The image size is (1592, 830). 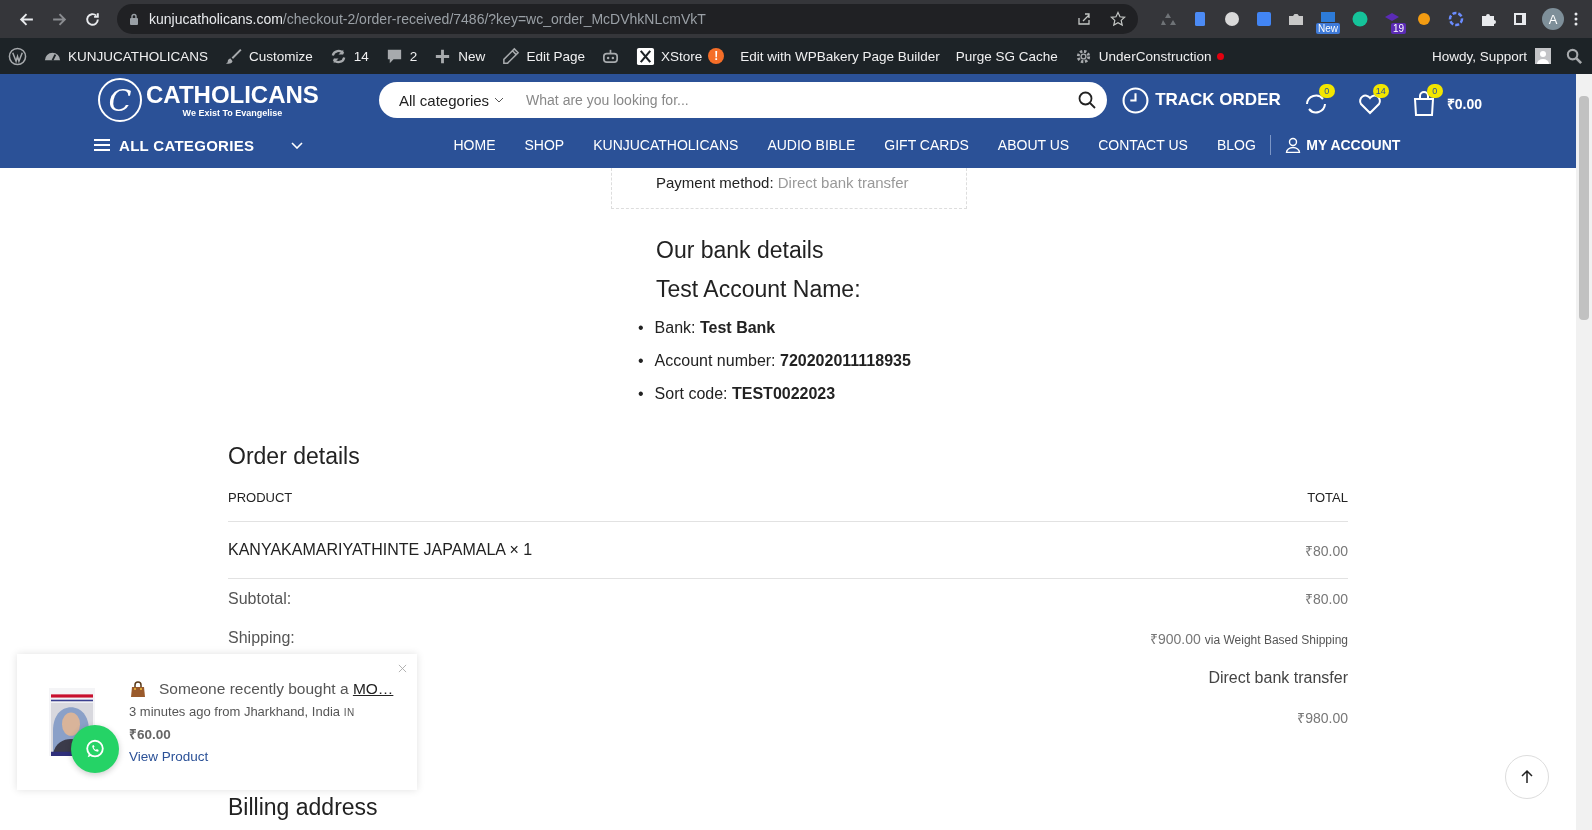 I want to click on admin-bar-item: Purge SG Cache, so click(x=1006, y=56).